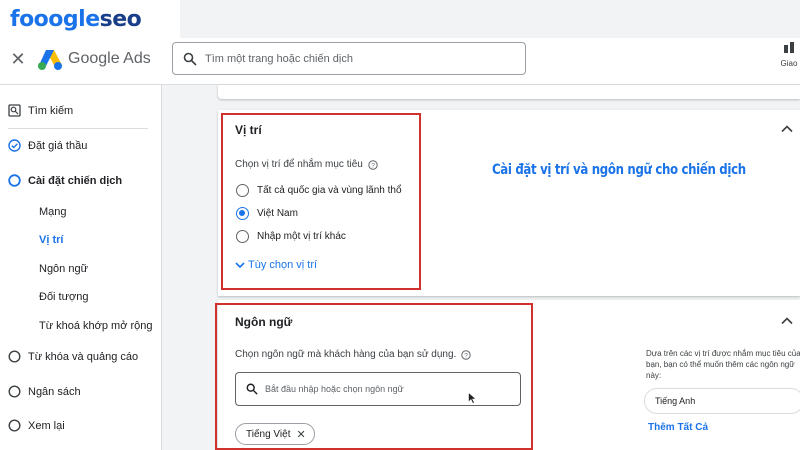 This screenshot has height=450, width=800. Describe the element at coordinates (83, 356) in the screenshot. I see `sidebar-item-label: Từ khóa và quảng cáo` at that location.